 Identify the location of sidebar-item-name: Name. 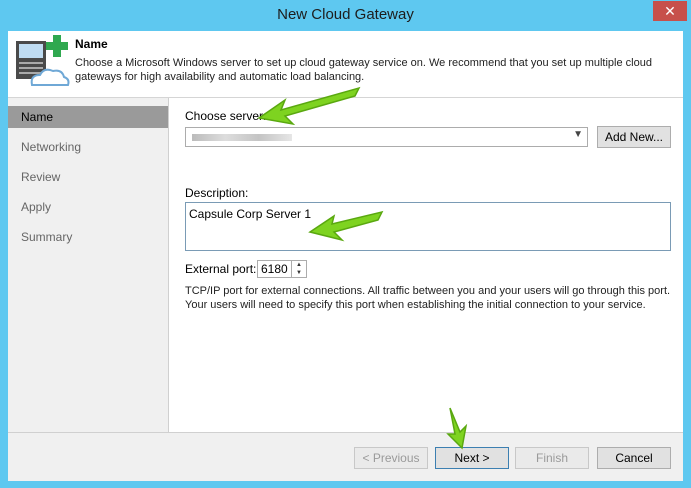
(88, 117).